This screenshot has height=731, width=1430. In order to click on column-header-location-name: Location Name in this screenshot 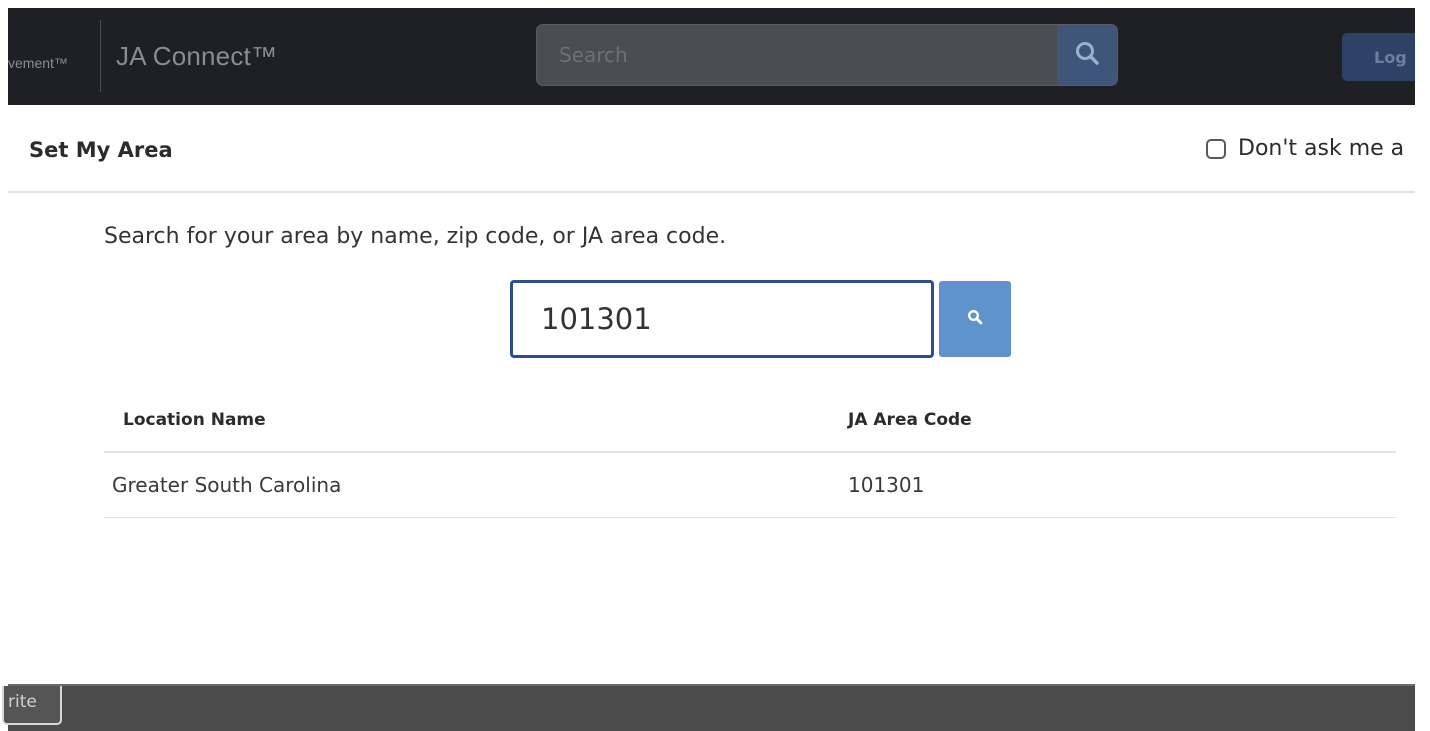, I will do `click(194, 420)`.